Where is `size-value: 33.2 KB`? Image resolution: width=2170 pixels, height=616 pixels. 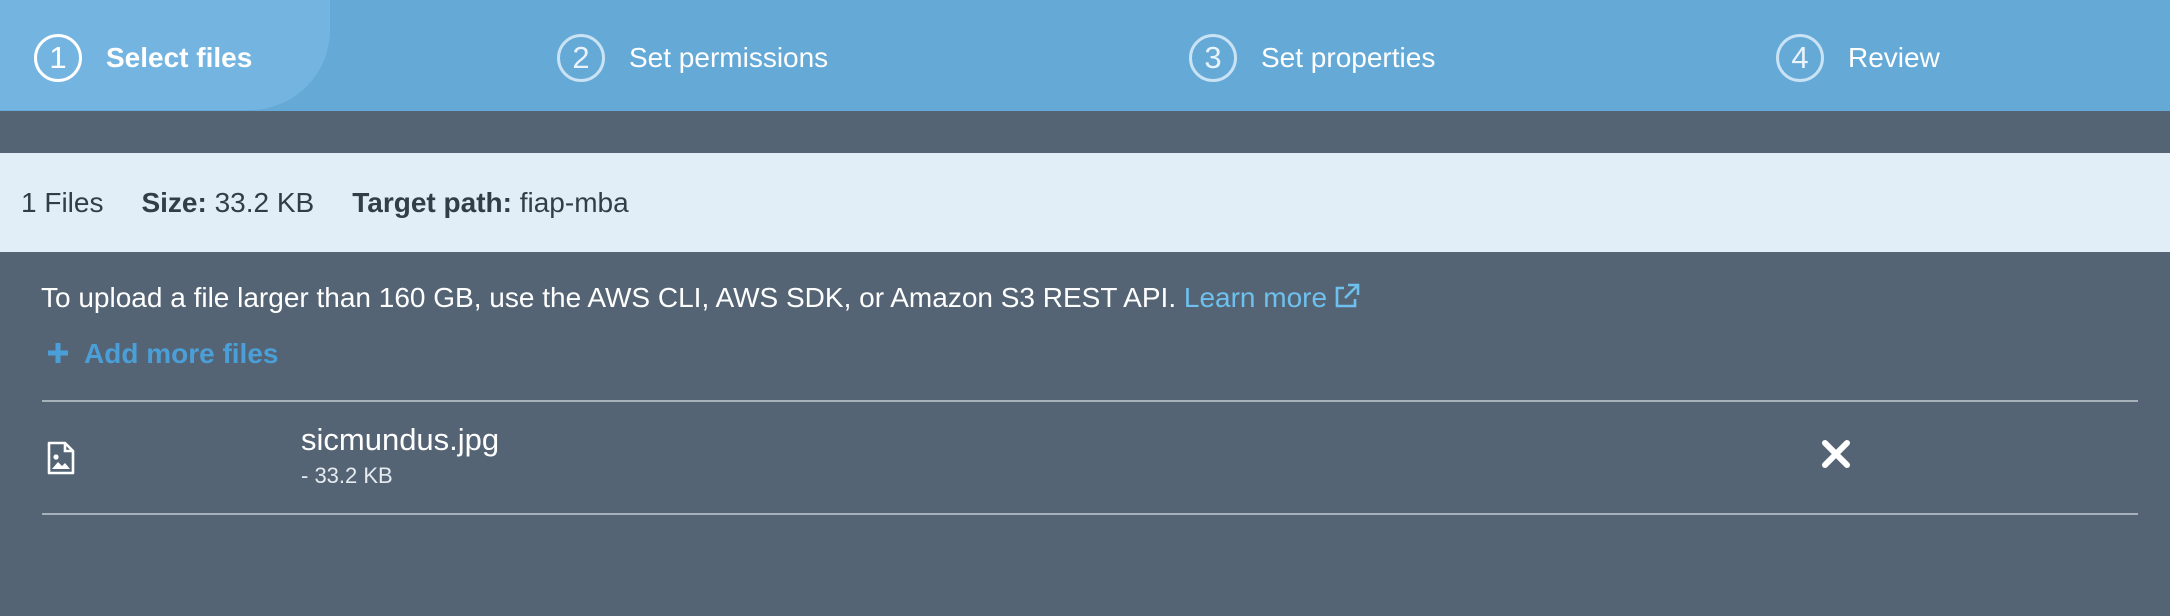 size-value: 33.2 KB is located at coordinates (264, 202).